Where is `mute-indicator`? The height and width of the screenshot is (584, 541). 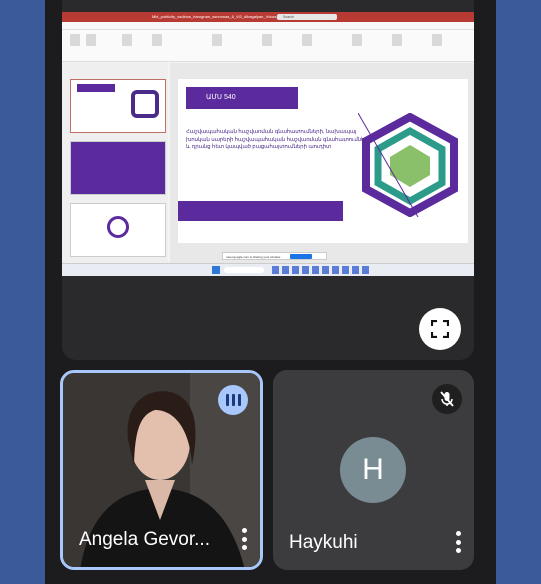 mute-indicator is located at coordinates (447, 399).